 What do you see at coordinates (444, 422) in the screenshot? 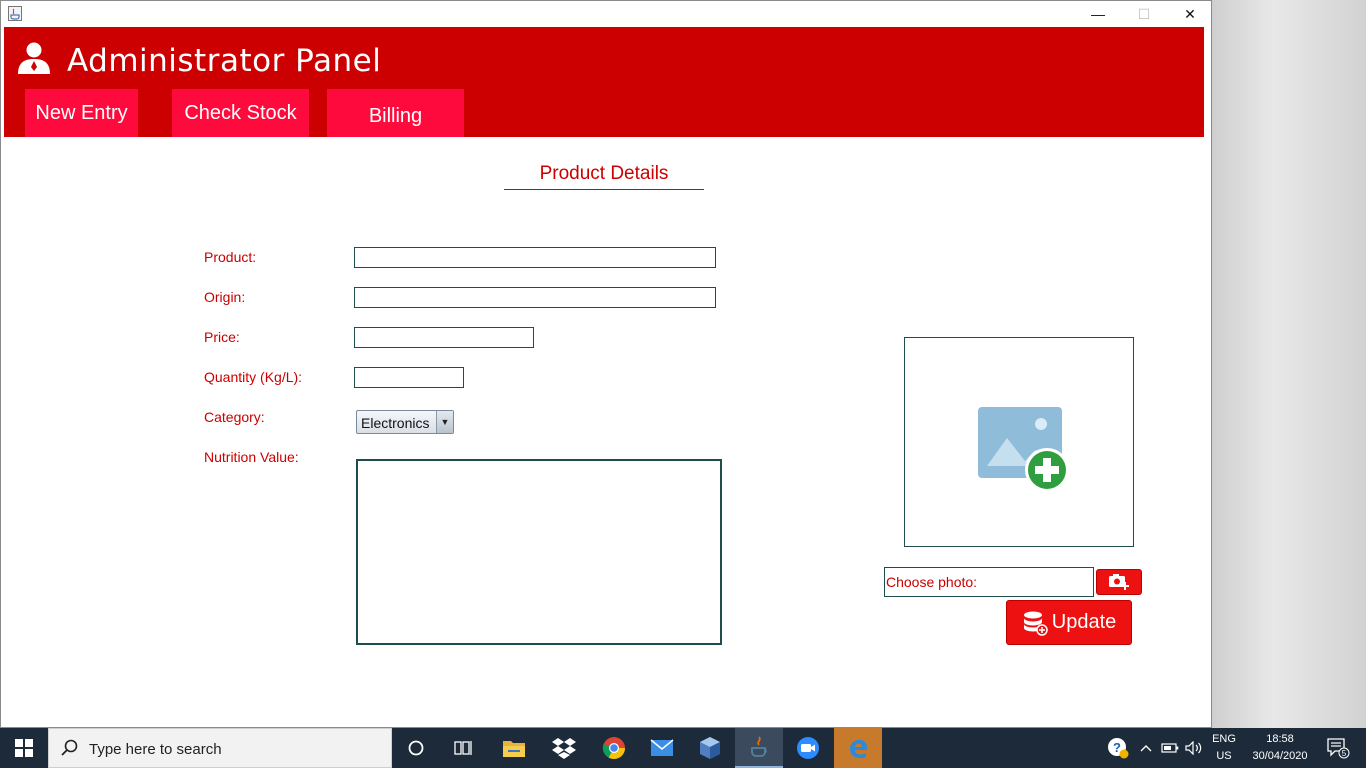
I see `chevron-down-icon: ▼` at bounding box center [444, 422].